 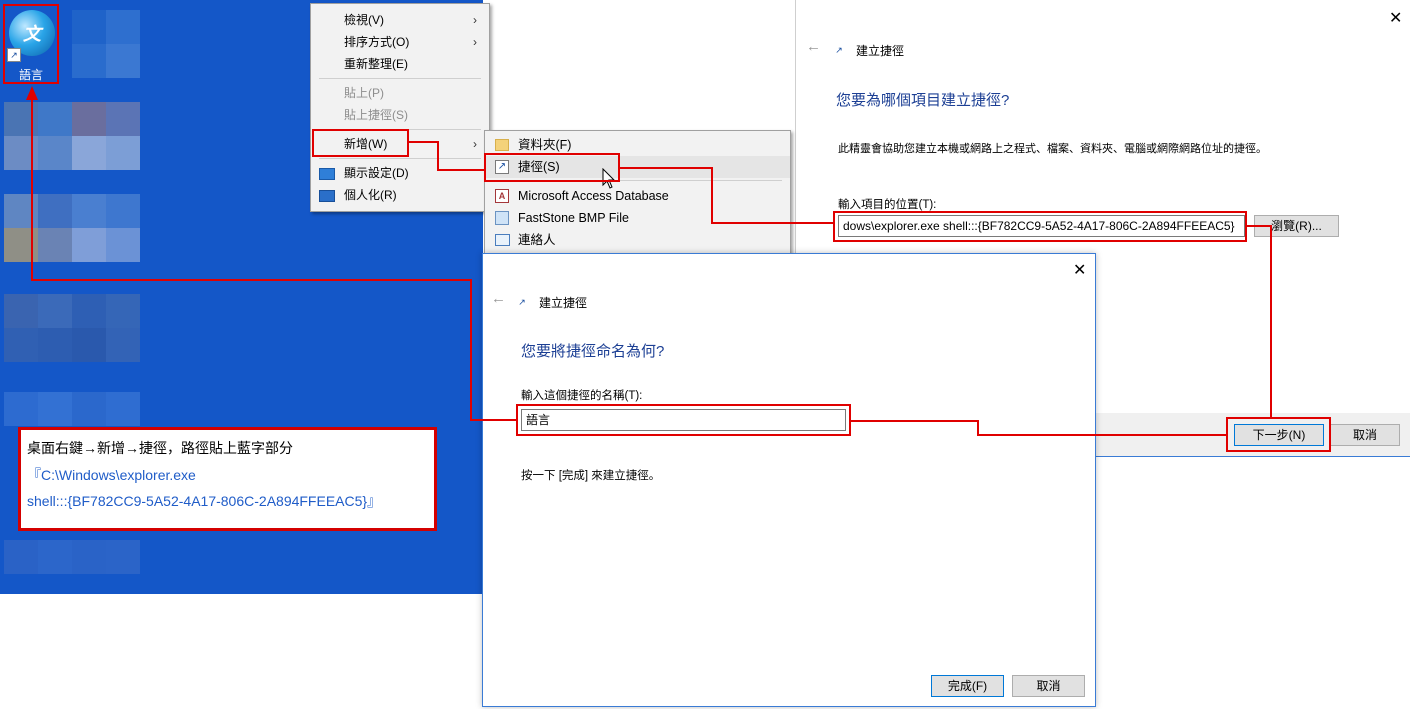 I want to click on arrowhead-icon, so click(x=32, y=93).